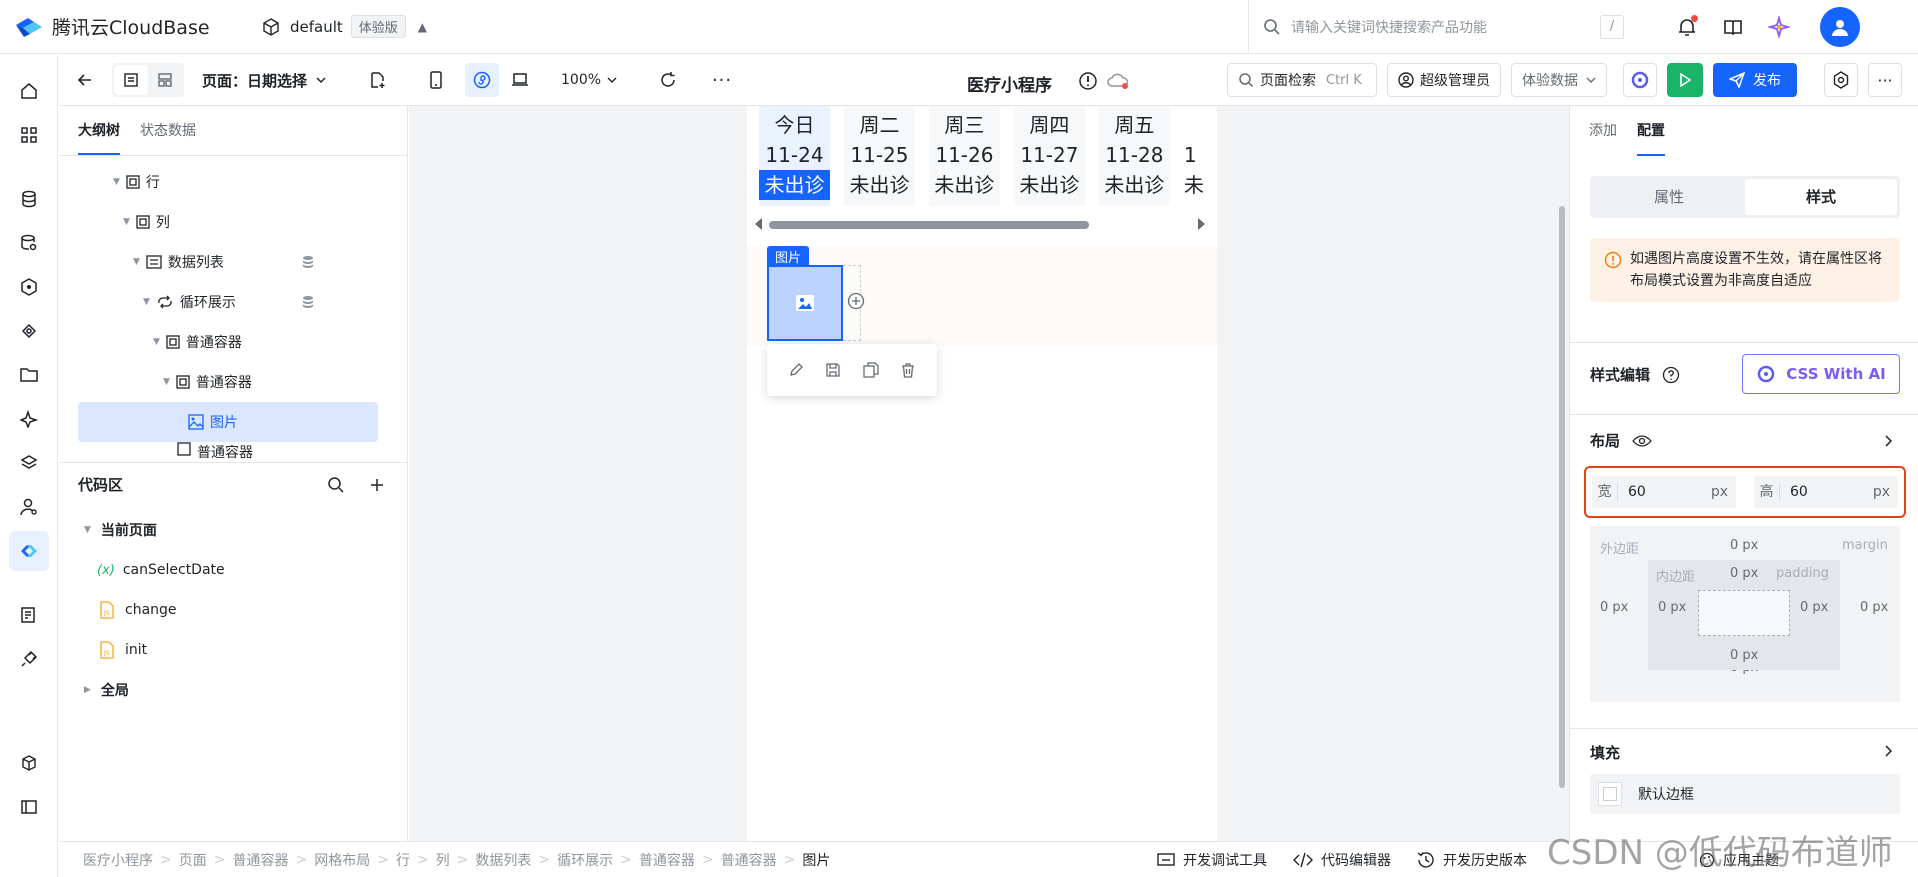 The image size is (1918, 877). Describe the element at coordinates (805, 303) in the screenshot. I see `selected-image-component` at that location.